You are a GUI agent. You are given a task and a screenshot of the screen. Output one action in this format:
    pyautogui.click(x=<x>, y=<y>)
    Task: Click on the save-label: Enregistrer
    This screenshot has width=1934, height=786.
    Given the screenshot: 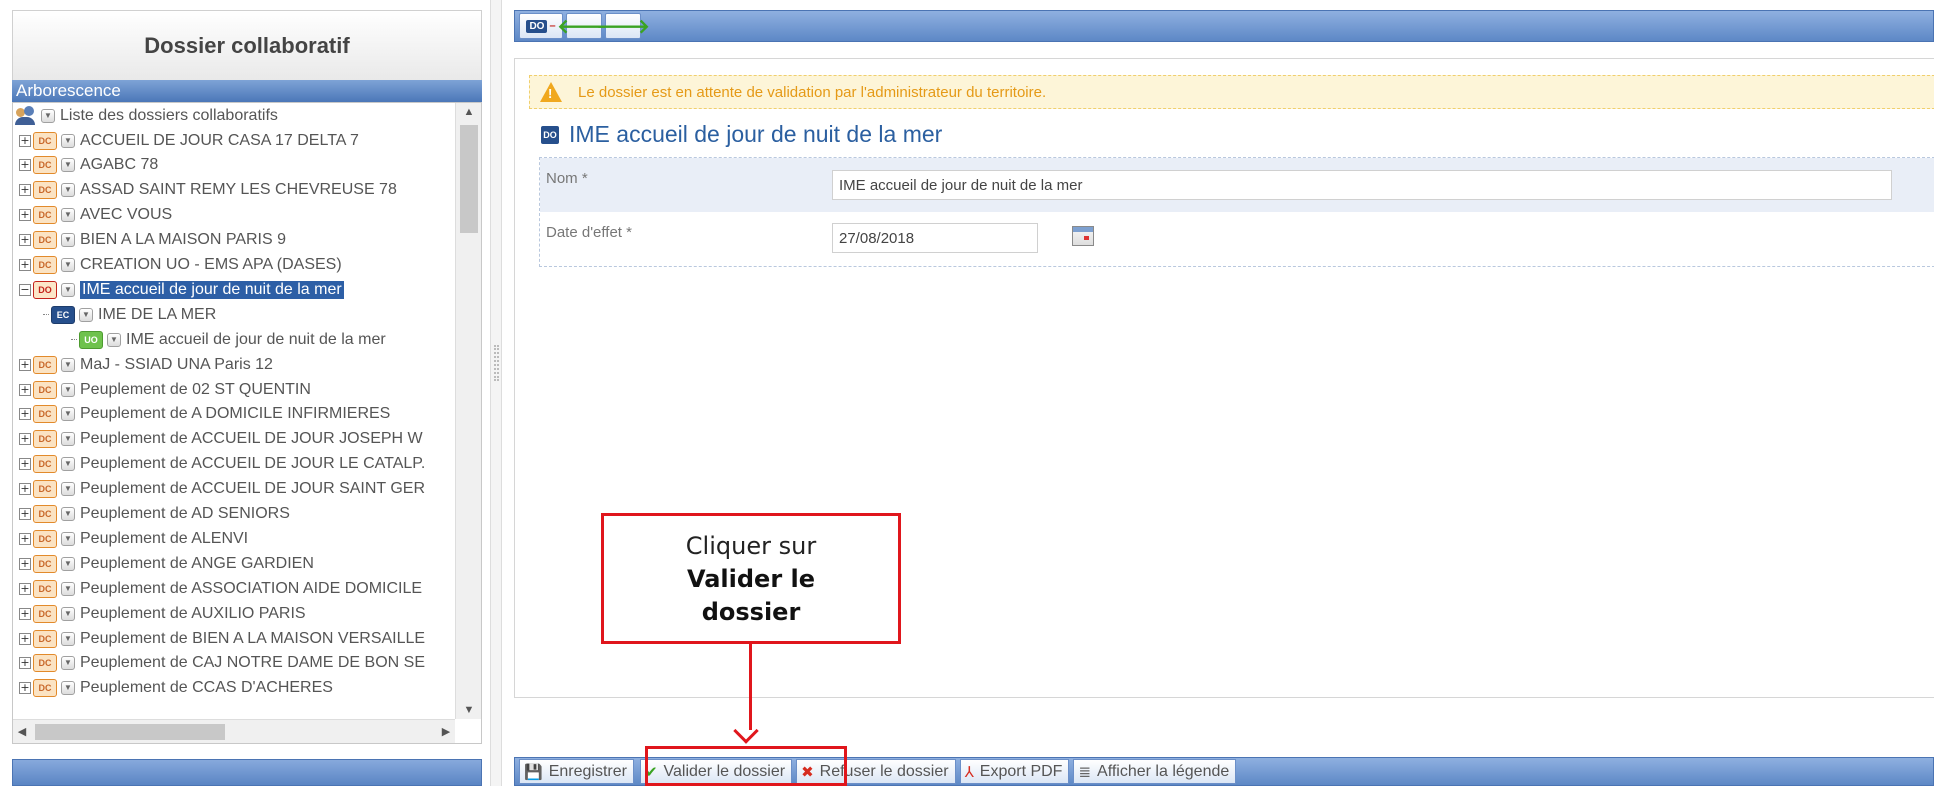 What is the action you would take?
    pyautogui.click(x=587, y=771)
    